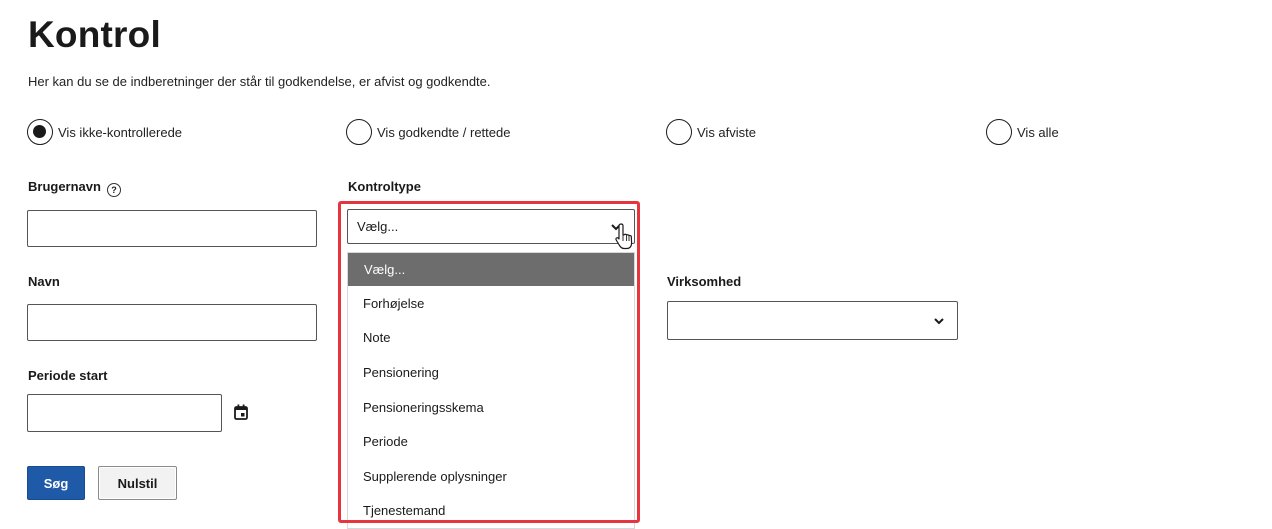 This screenshot has width=1272, height=529. What do you see at coordinates (172, 322) in the screenshot?
I see `navn-input` at bounding box center [172, 322].